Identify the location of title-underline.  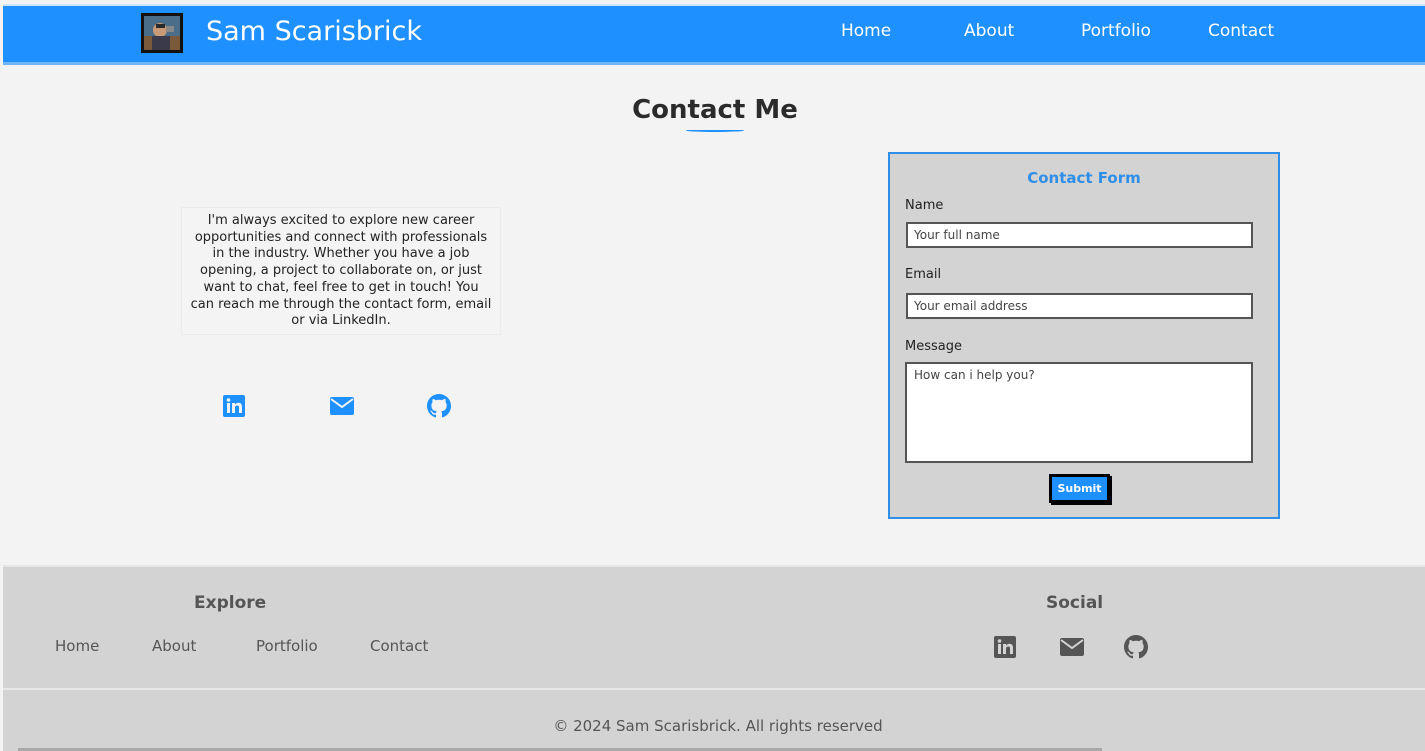
(715, 130).